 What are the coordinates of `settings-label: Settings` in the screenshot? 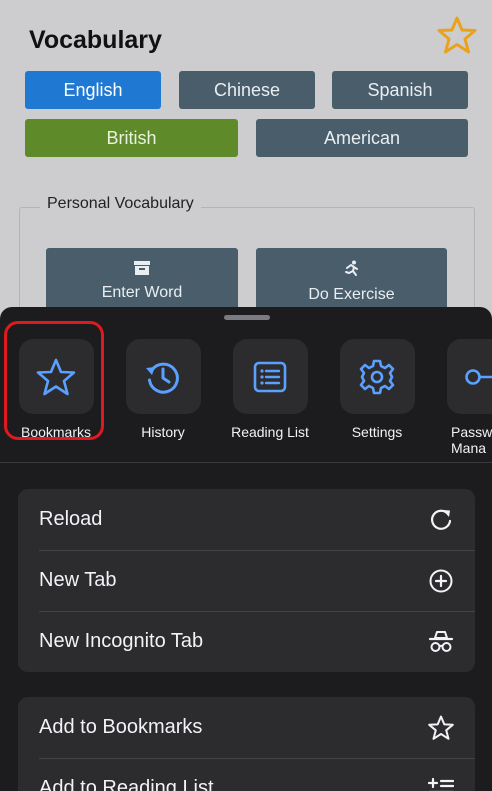 It's located at (377, 432).